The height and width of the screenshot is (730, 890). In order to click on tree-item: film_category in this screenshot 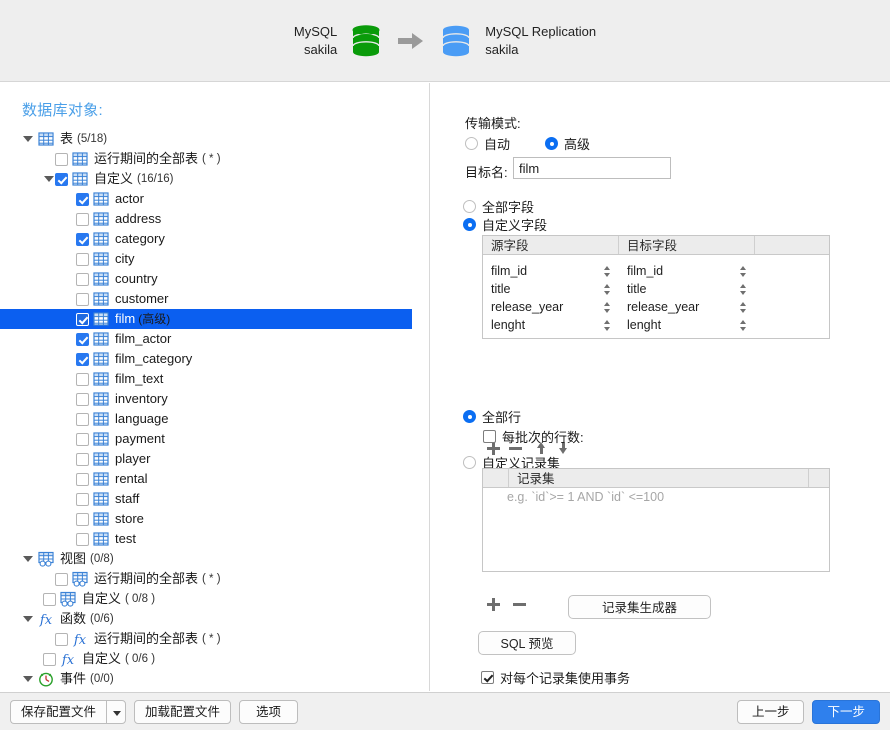, I will do `click(214, 359)`.